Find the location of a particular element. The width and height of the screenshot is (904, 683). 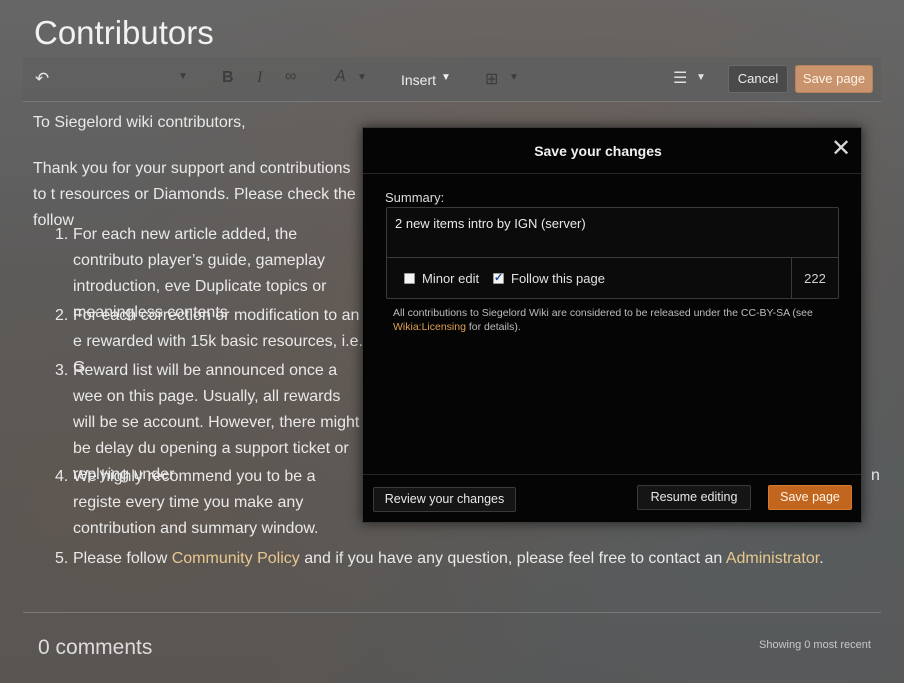

link-icon: ∞ is located at coordinates (290, 77).